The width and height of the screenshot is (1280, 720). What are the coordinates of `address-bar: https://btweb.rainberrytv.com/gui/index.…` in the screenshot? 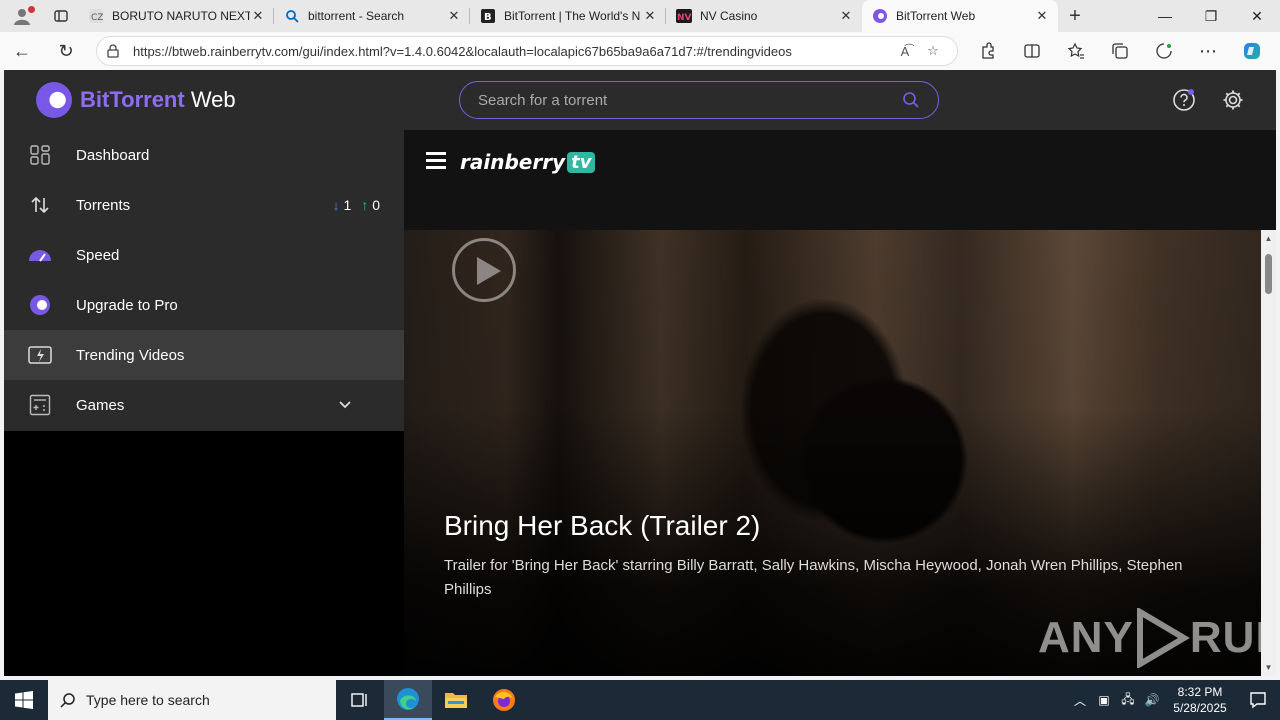 It's located at (527, 51).